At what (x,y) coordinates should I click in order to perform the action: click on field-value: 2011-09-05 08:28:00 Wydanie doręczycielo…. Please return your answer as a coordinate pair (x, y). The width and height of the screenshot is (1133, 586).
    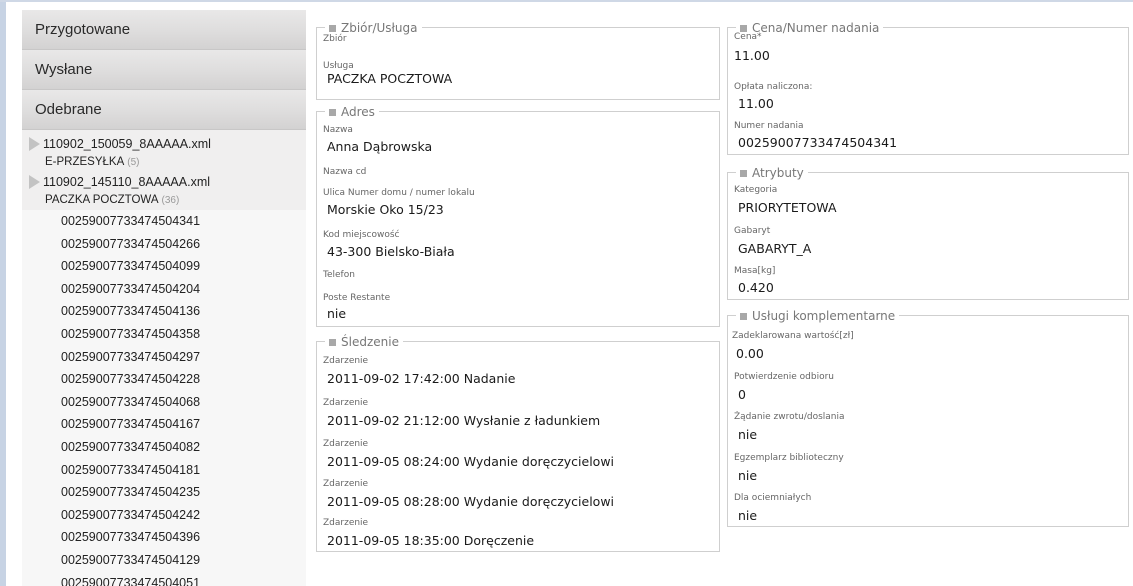
    Looking at the image, I should click on (468, 501).